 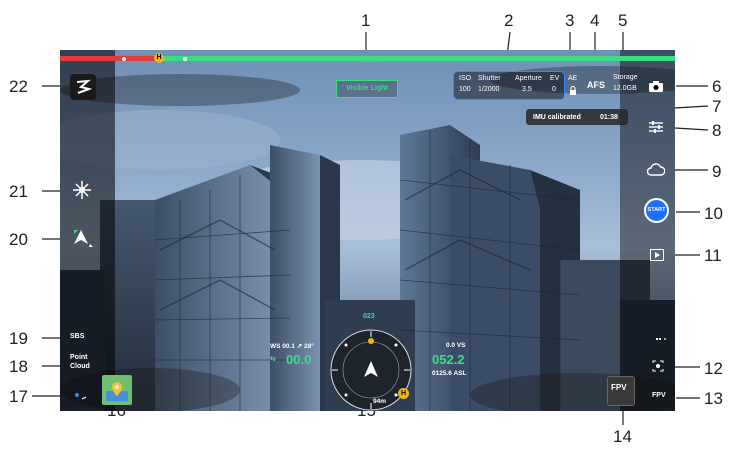 What do you see at coordinates (596, 85) in the screenshot?
I see `focus-mode: AFS` at bounding box center [596, 85].